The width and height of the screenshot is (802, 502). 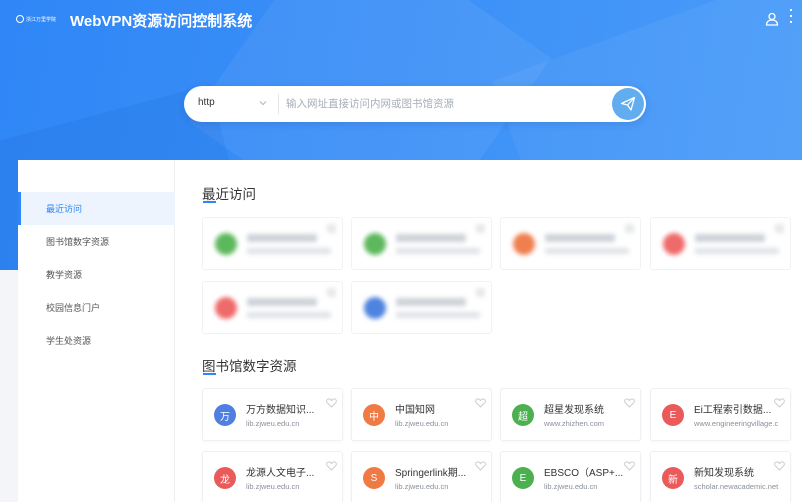 I want to click on sidebar-item-recent: 最近访问, so click(x=96, y=208).